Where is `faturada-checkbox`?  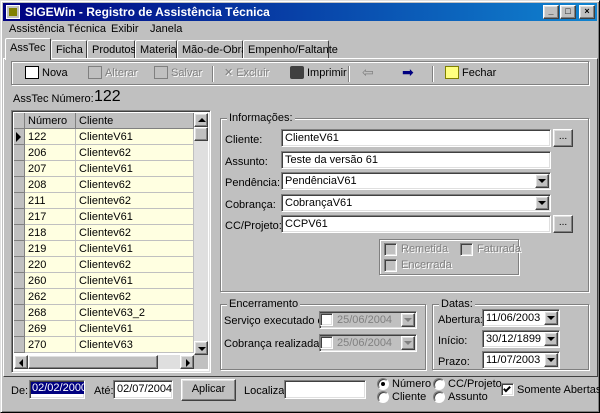
faturada-checkbox is located at coordinates (466, 249).